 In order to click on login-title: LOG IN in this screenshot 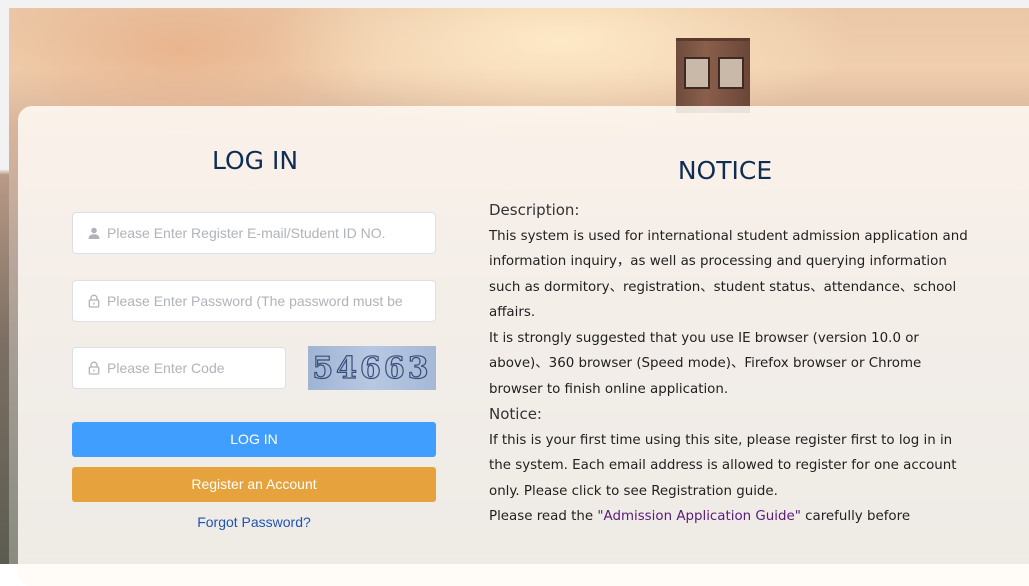, I will do `click(255, 160)`.